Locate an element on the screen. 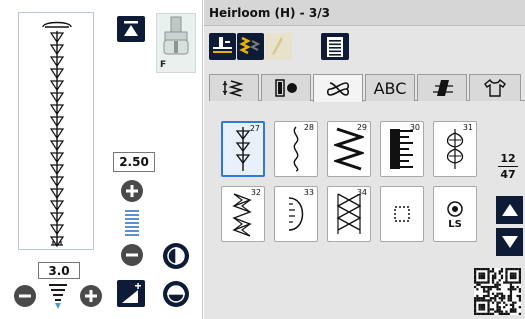 This screenshot has height=319, width=525. arrow-down-icon is located at coordinates (509, 242).